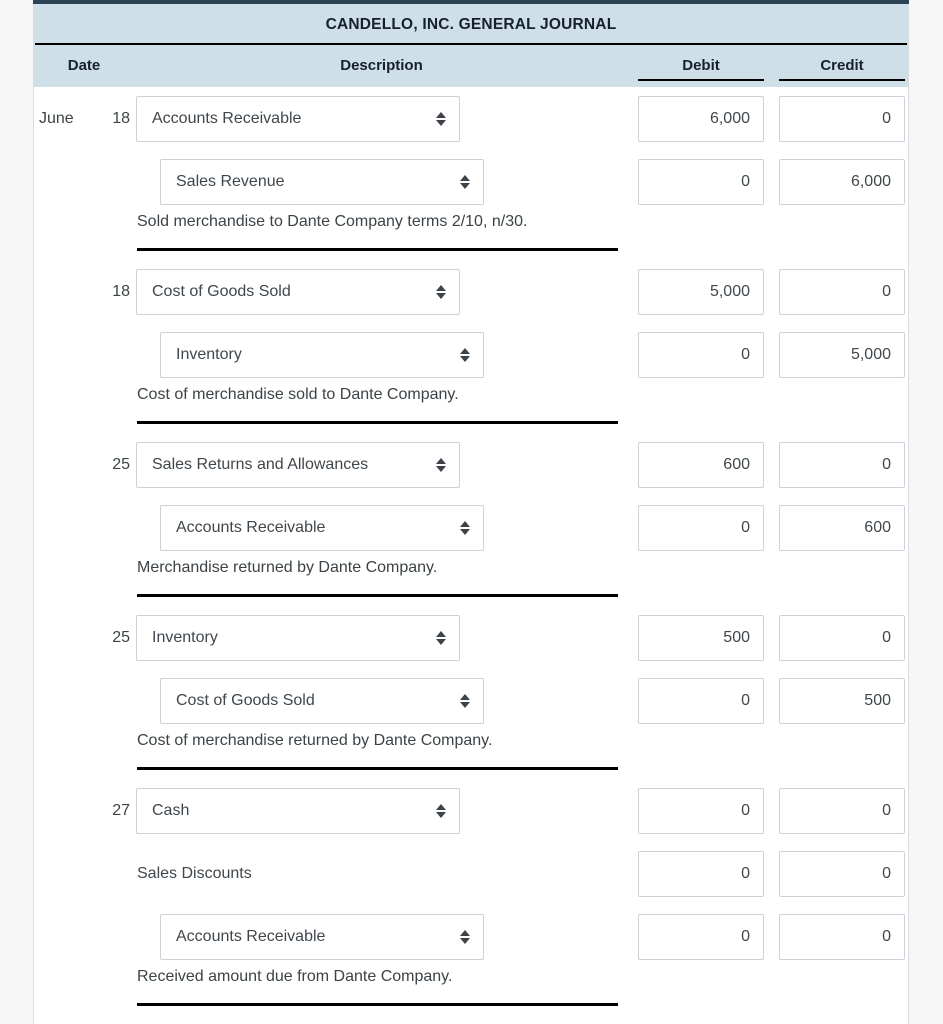 This screenshot has height=1024, width=943. I want to click on journal-entry-row: Accounts Receivable 0 600, so click(471, 527).